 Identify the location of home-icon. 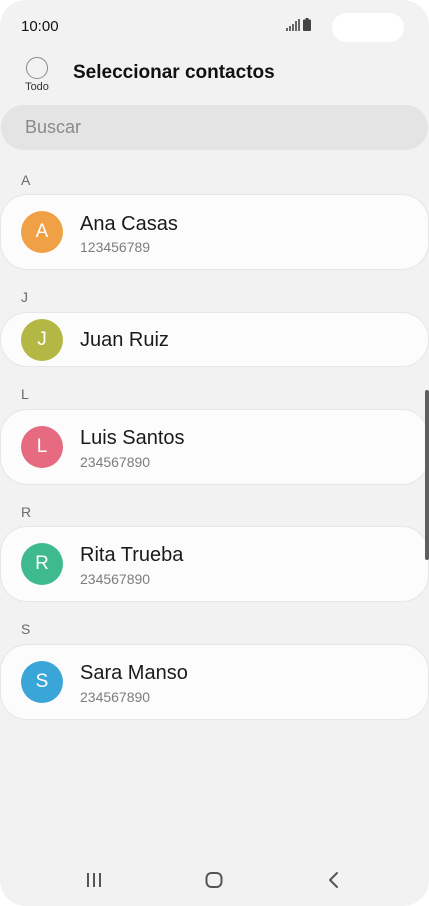
(214, 880).